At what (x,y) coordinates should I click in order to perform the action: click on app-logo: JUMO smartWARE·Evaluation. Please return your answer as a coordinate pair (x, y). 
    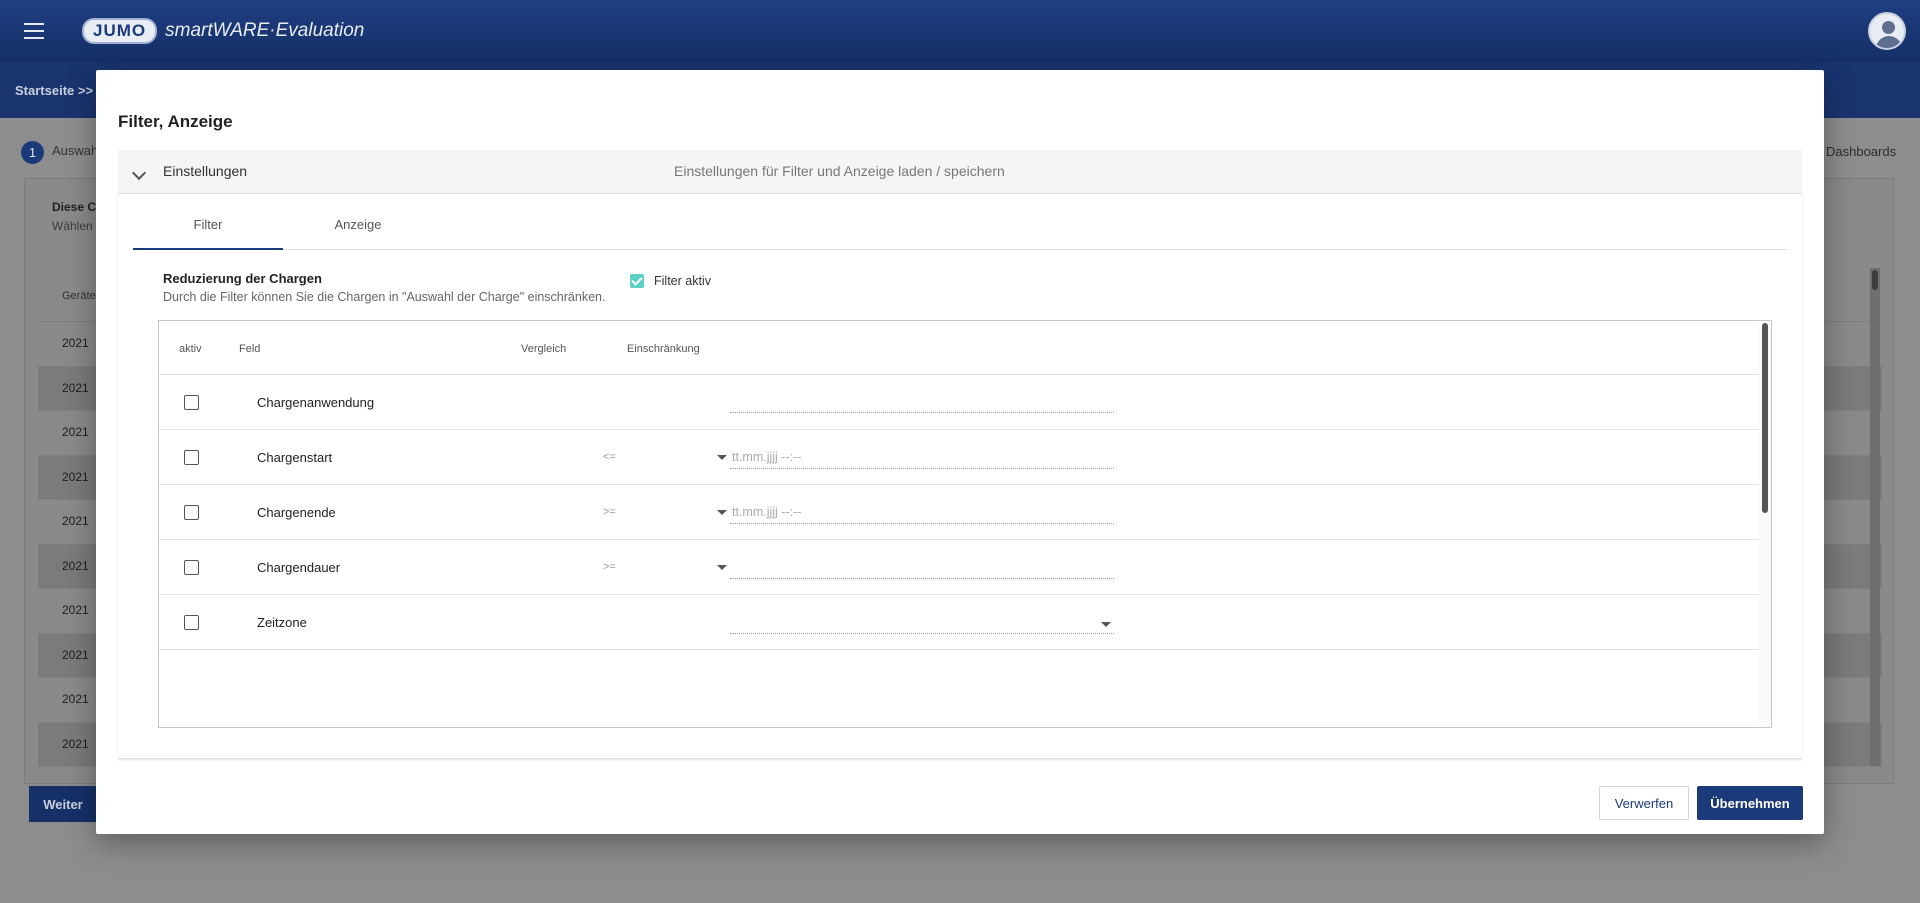
    Looking at the image, I should click on (223, 31).